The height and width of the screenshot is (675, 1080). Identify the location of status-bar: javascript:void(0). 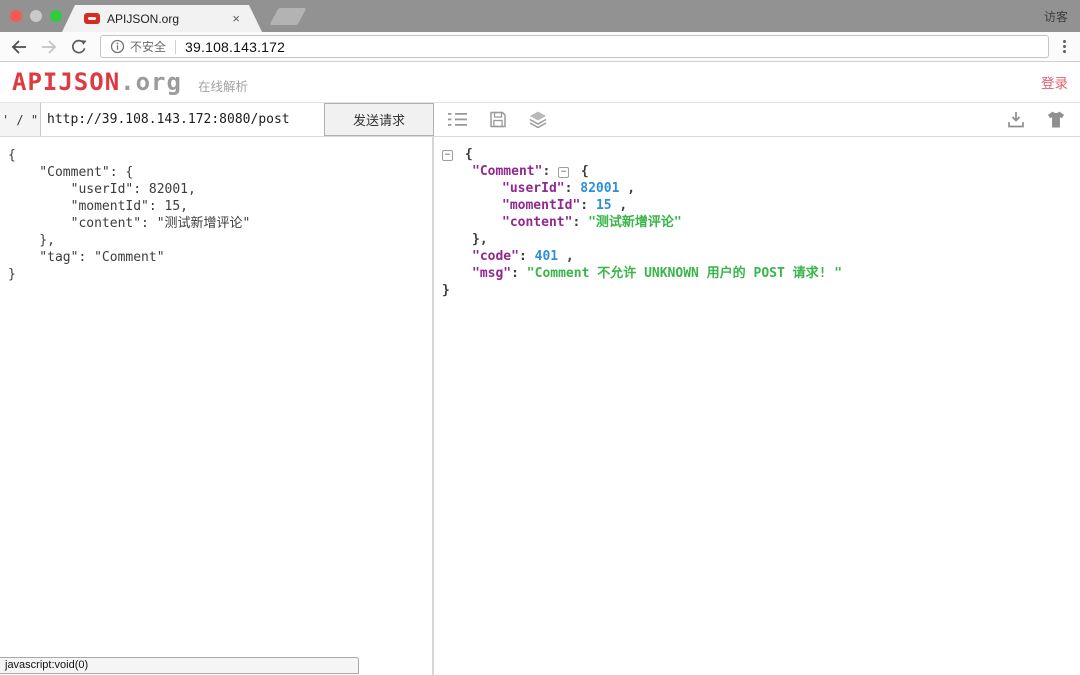
(179, 665).